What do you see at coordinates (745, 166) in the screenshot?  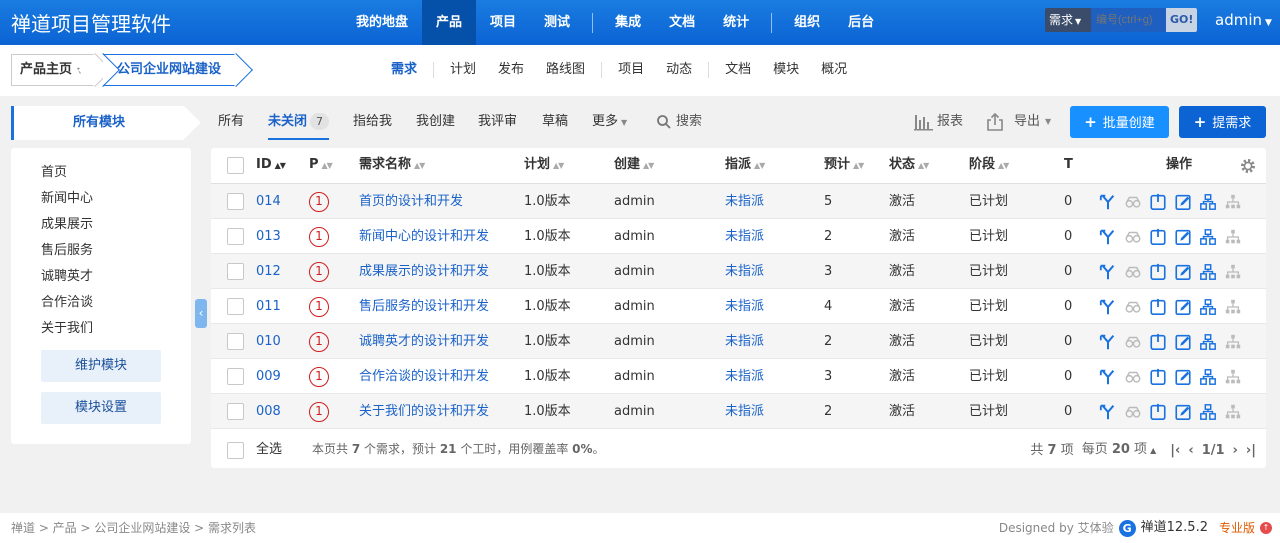 I see `col-assigned: 指派 ▲▼` at bounding box center [745, 166].